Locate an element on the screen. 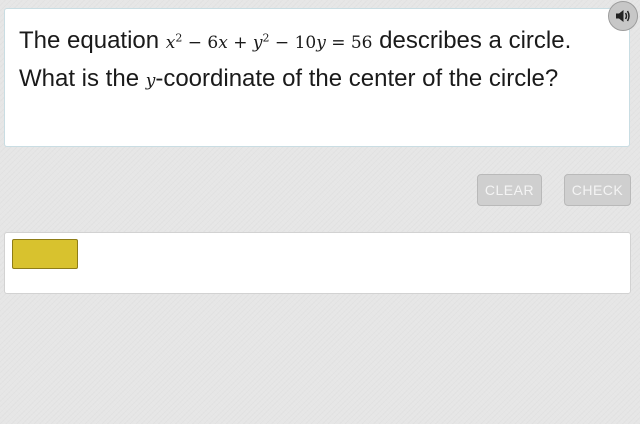 This screenshot has height=424, width=640. equation-var-y: y is located at coordinates (257, 43).